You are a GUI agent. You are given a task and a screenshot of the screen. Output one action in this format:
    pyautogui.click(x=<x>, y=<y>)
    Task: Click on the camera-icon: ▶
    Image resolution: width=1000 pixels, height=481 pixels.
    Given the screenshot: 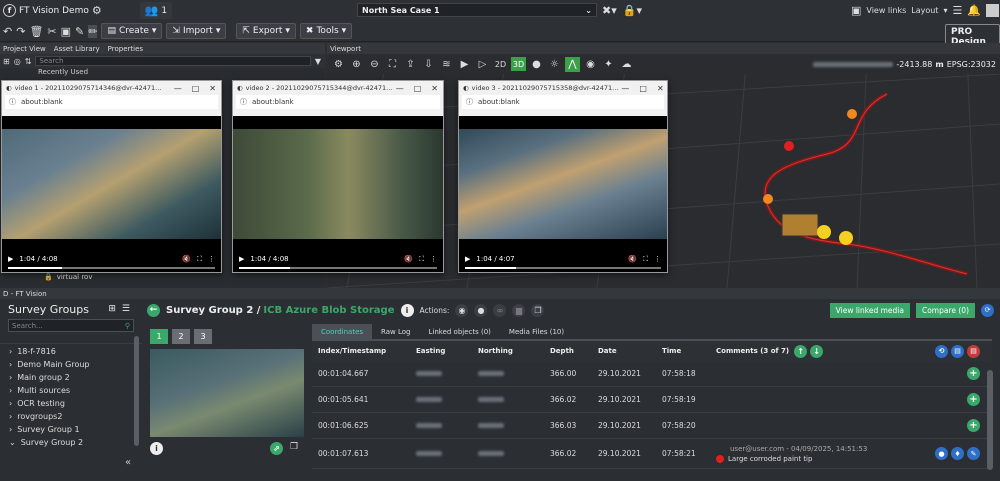 What is the action you would take?
    pyautogui.click(x=464, y=64)
    